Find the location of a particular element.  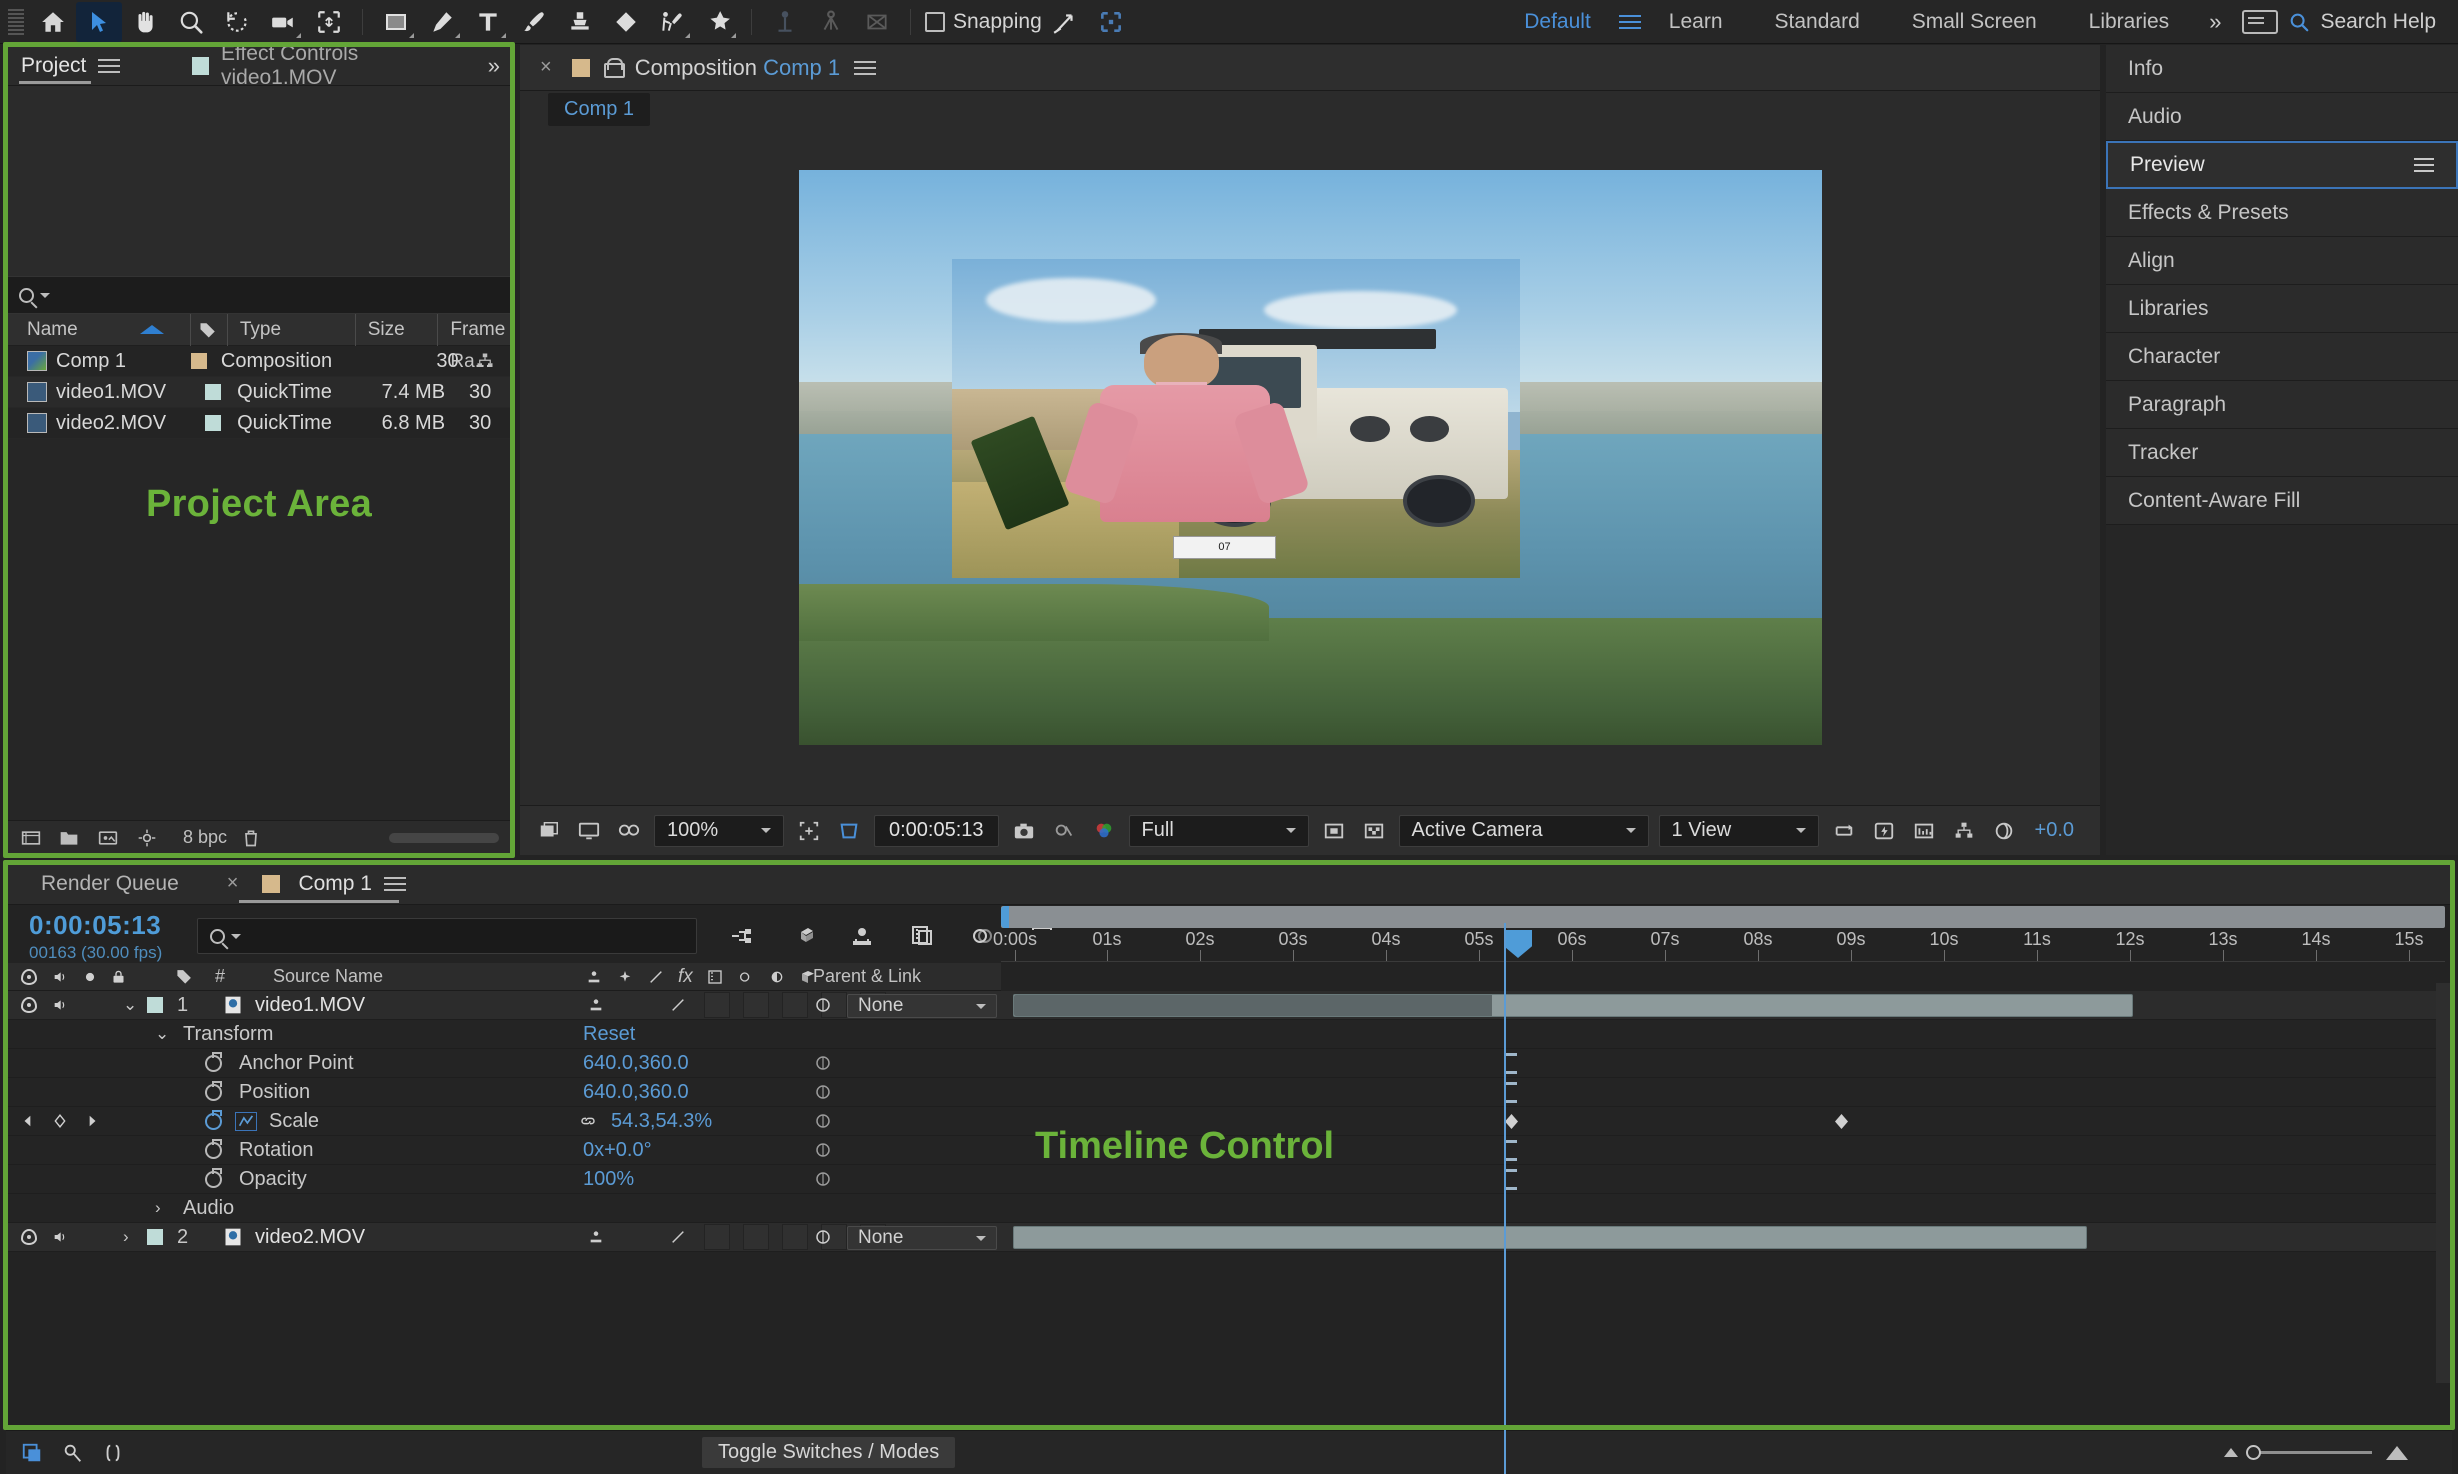

keyboard-shortcuts-icon is located at coordinates (2260, 21).